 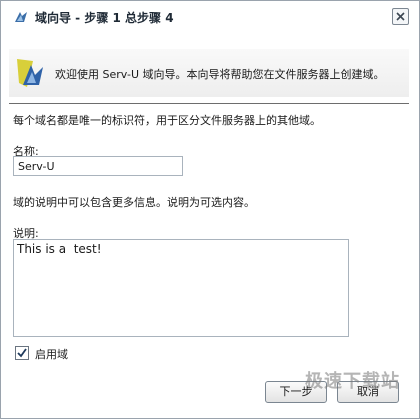 I want to click on close-button, so click(x=400, y=16).